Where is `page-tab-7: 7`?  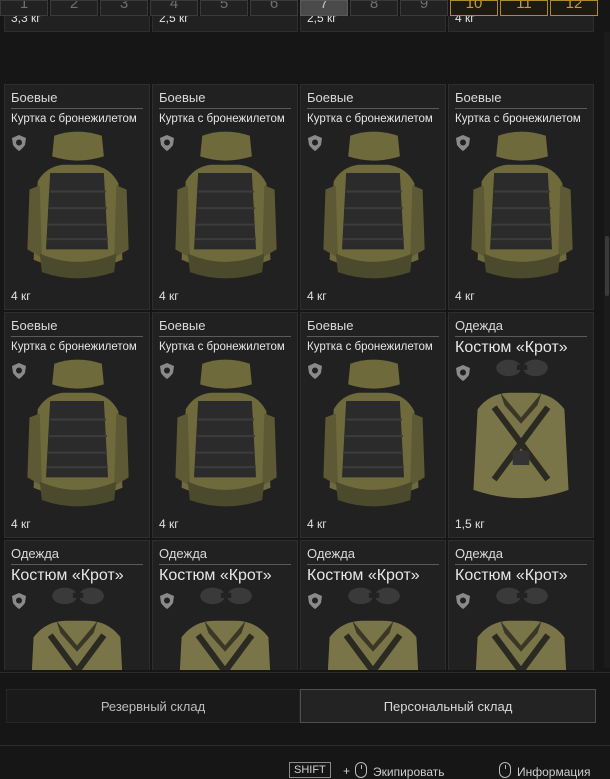 page-tab-7: 7 is located at coordinates (324, 8).